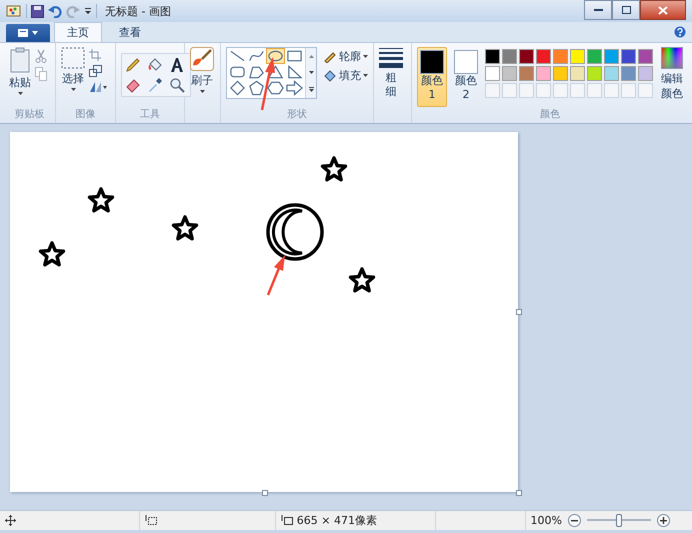 Image resolution: width=692 pixels, height=533 pixels. I want to click on scroll-up-icon, so click(311, 56).